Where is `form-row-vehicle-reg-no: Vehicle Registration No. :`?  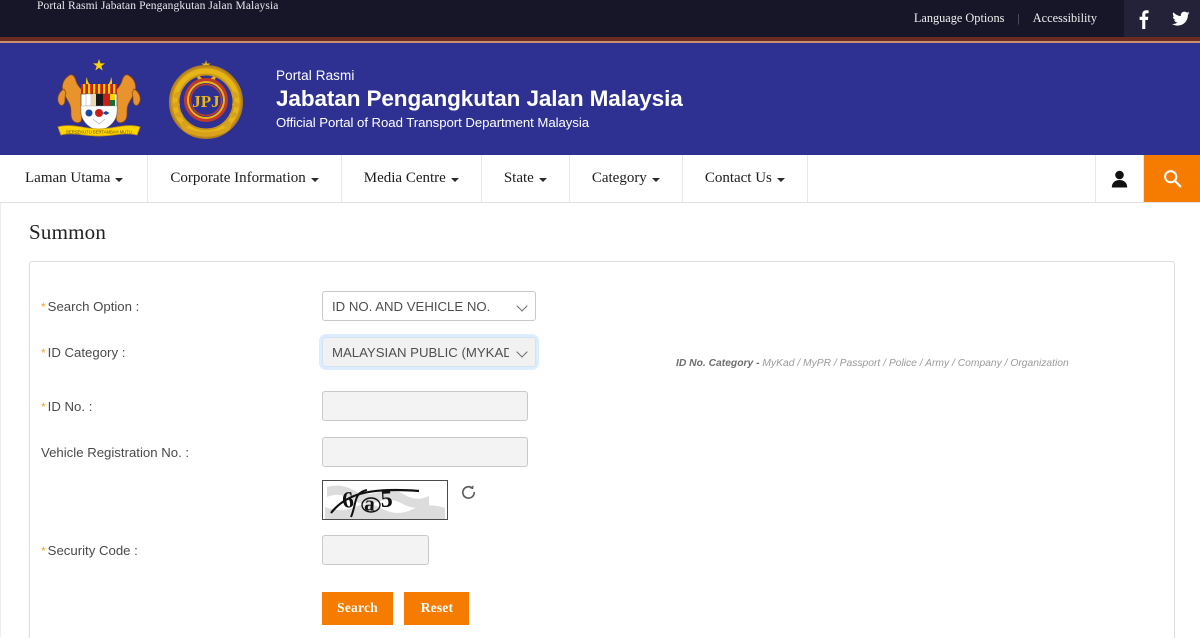
form-row-vehicle-reg-no: Vehicle Registration No. : is located at coordinates (602, 452).